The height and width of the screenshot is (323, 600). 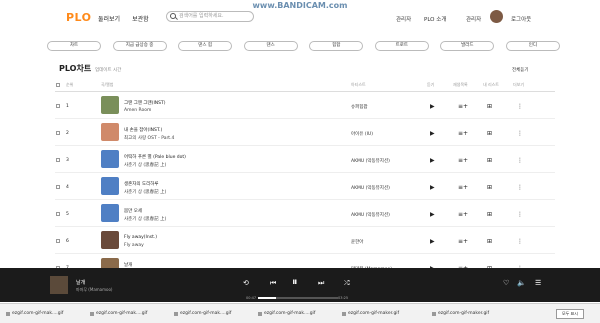 What do you see at coordinates (403, 19) in the screenshot?
I see `admin-link: 관리자` at bounding box center [403, 19].